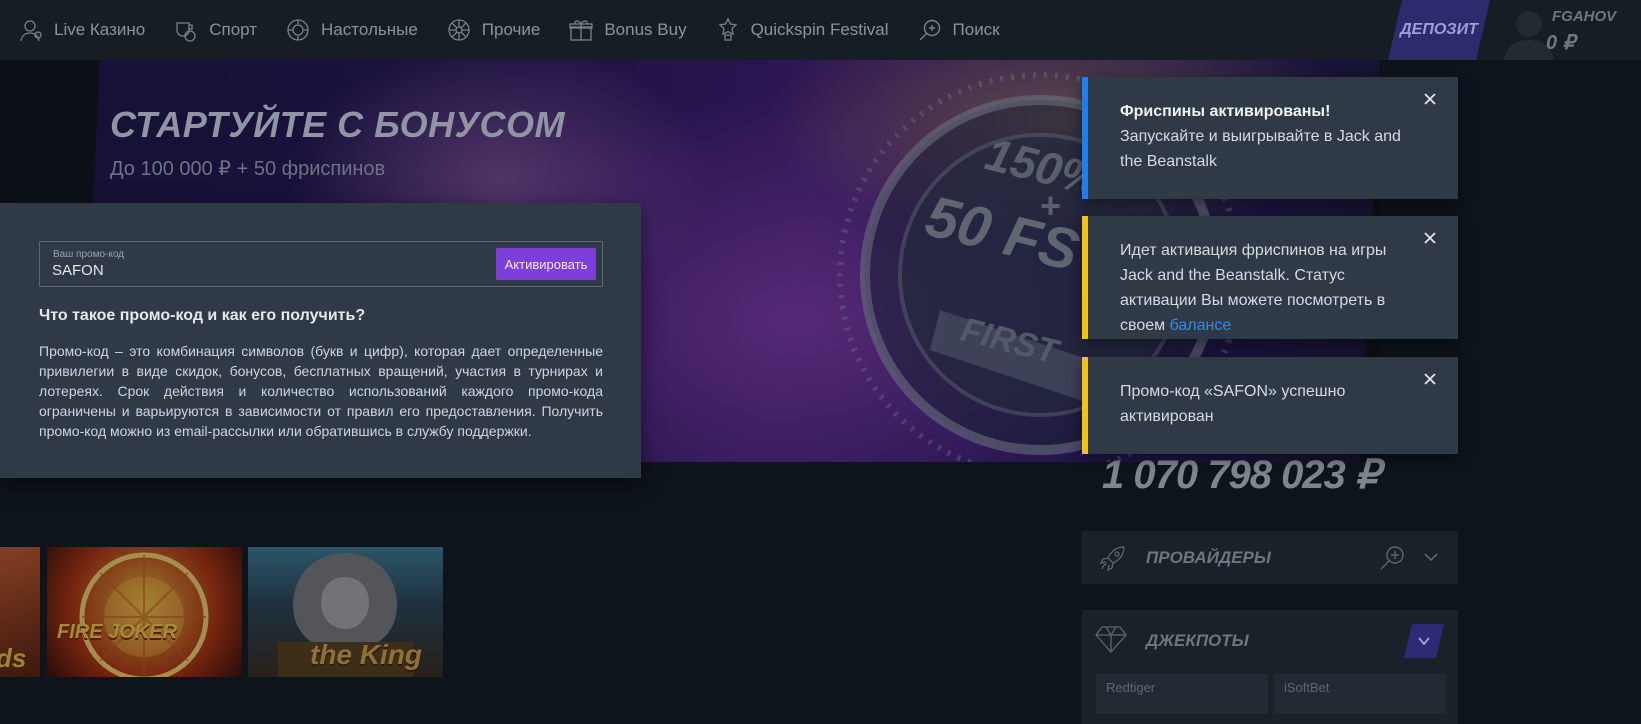  I want to click on banner-title: СТАРТУЙТЕ С БОНУСОМ, so click(338, 124).